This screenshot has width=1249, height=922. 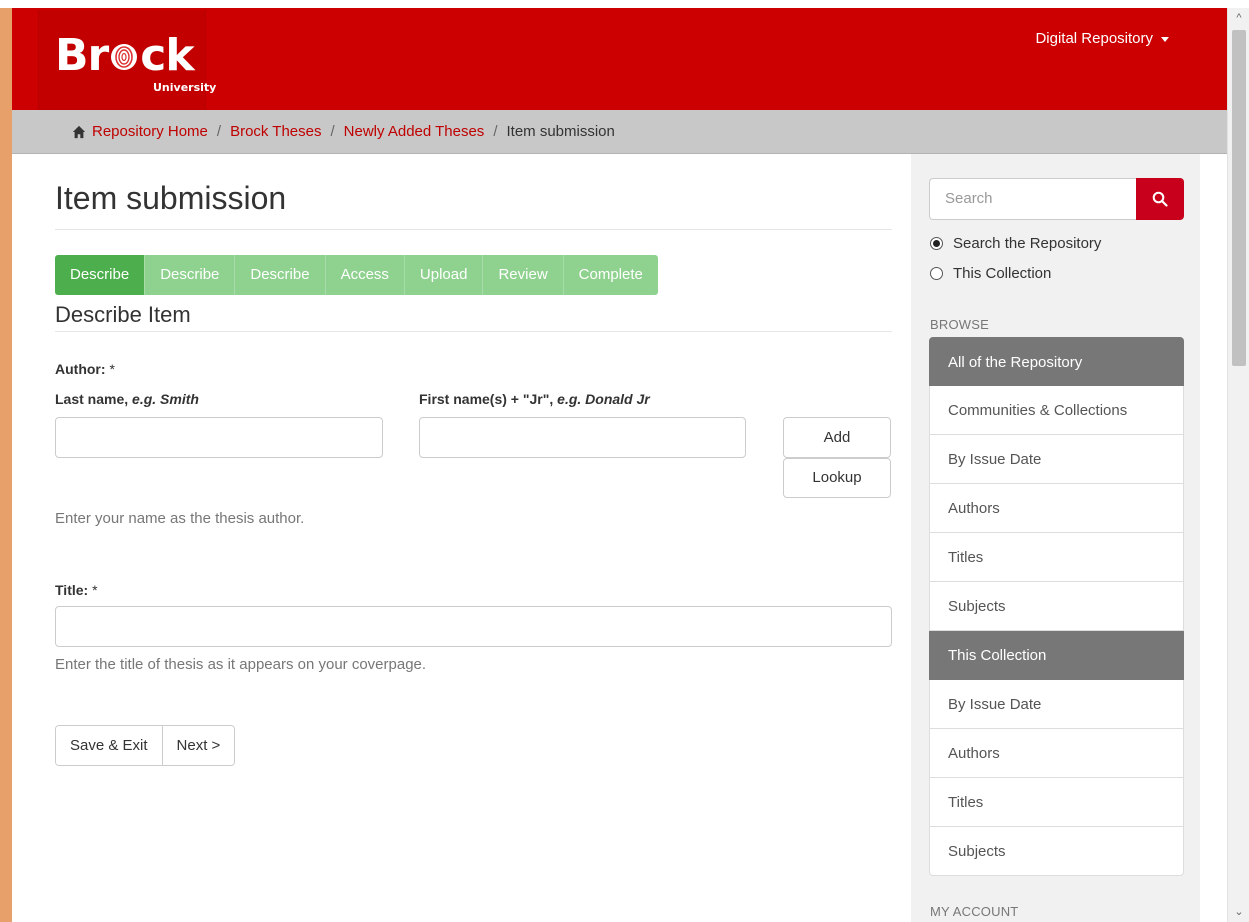 I want to click on logo-wordmark: Br ck, so click(x=125, y=55).